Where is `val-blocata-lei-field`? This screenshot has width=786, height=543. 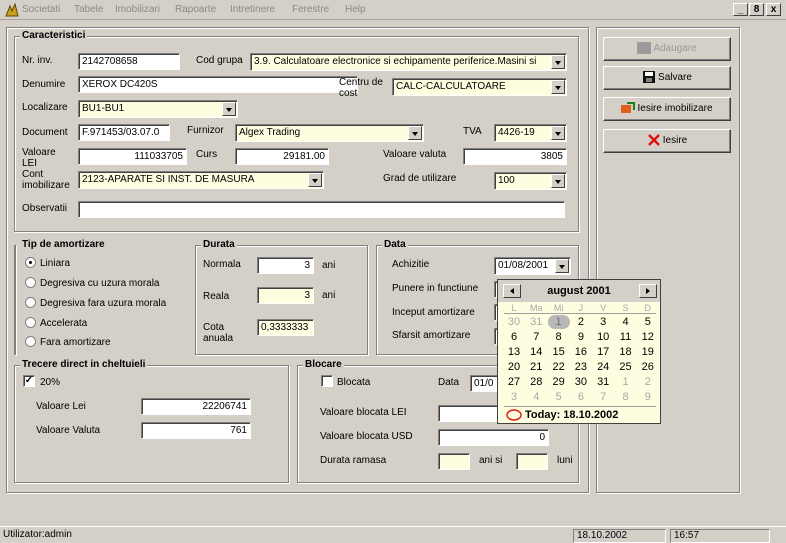
val-blocata-lei-field is located at coordinates (468, 413).